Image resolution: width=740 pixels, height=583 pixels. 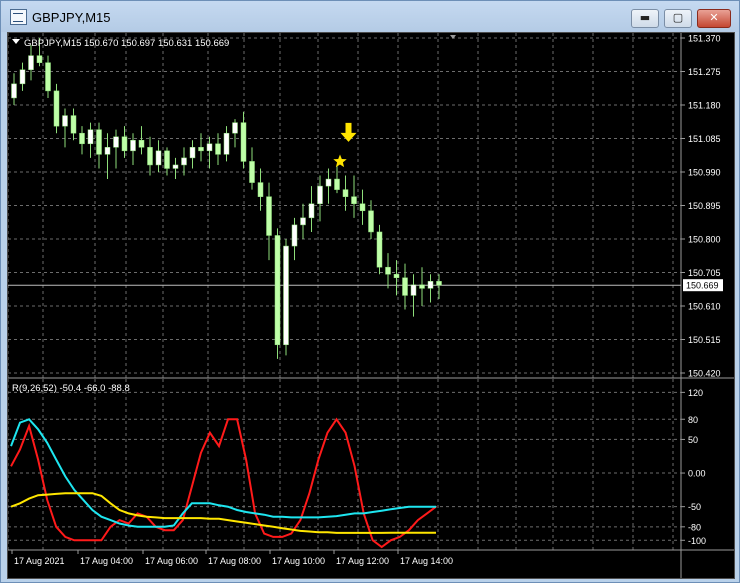 I want to click on time-label: 17 Aug 14:00, so click(x=426, y=561).